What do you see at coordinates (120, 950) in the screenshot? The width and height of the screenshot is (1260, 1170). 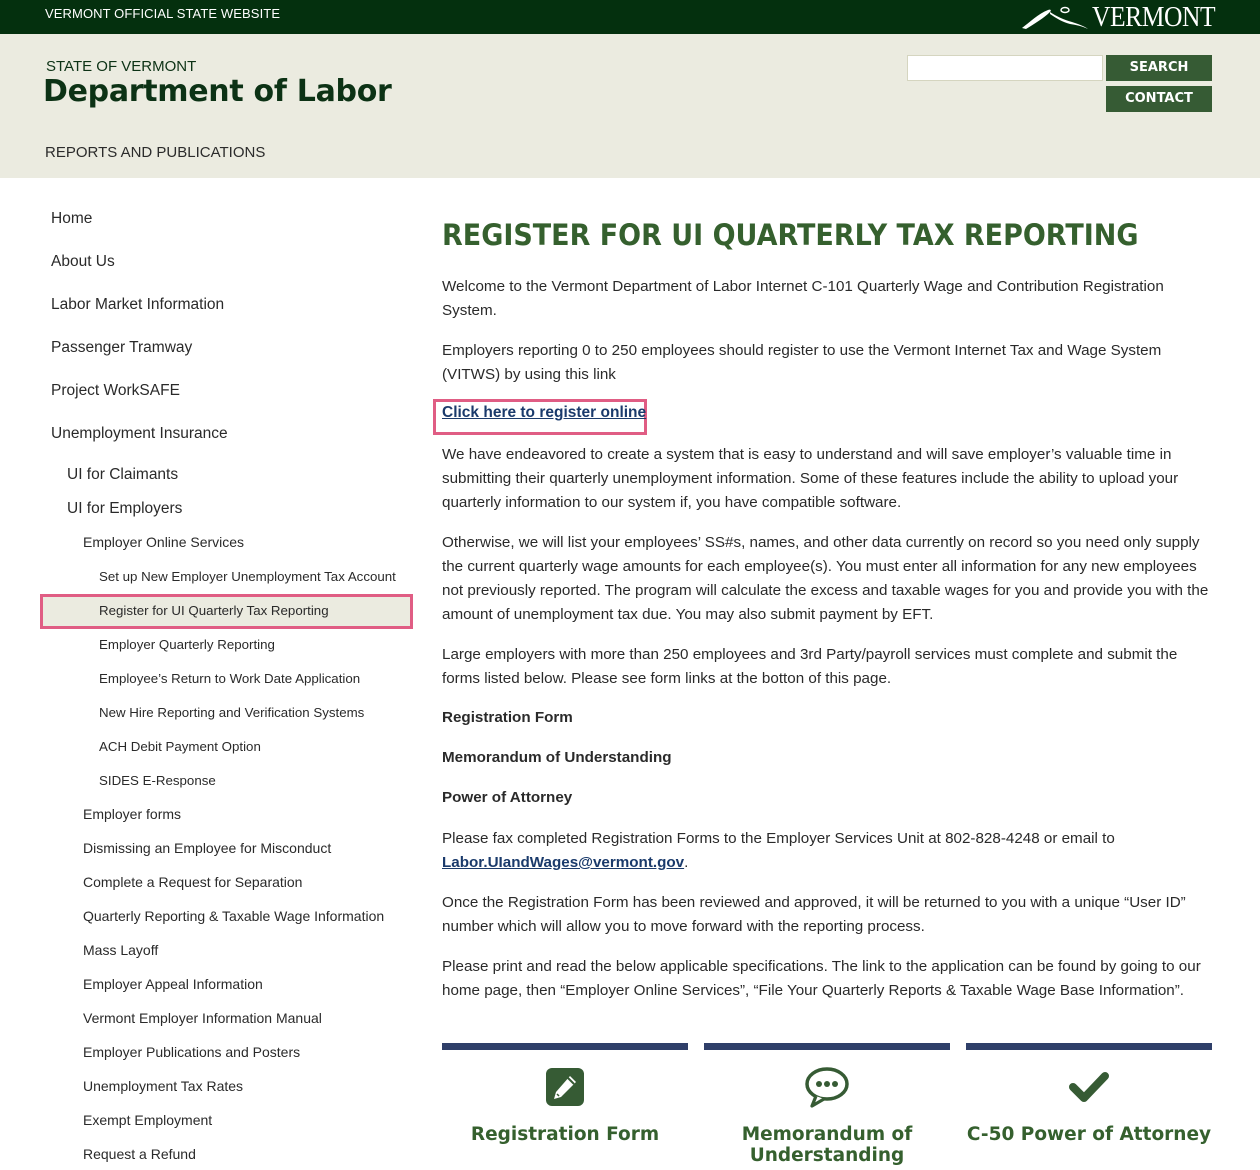 I see `sidebar-item-mass-layoff: Mass Layoff` at bounding box center [120, 950].